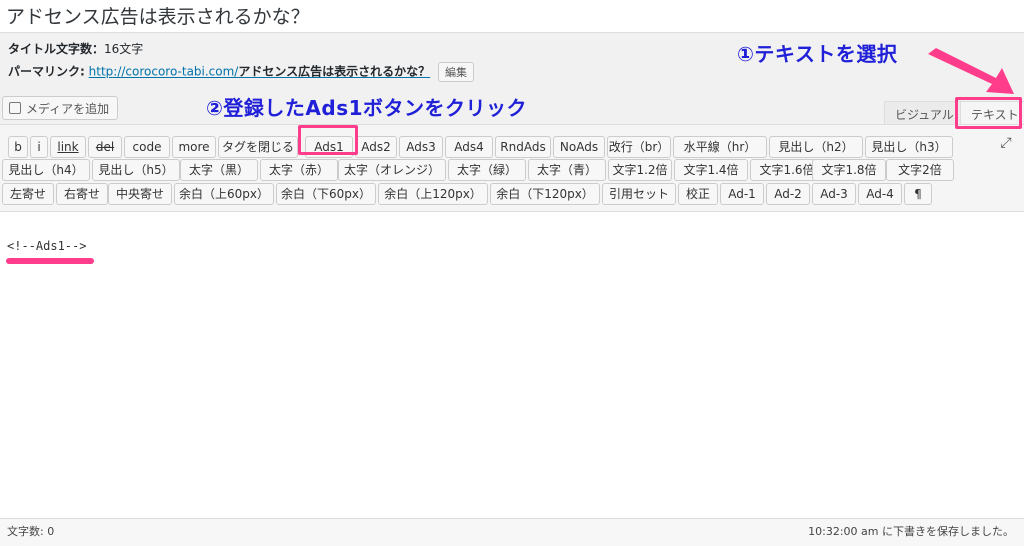  I want to click on quicktag-button: 余白（上60px）, so click(224, 194).